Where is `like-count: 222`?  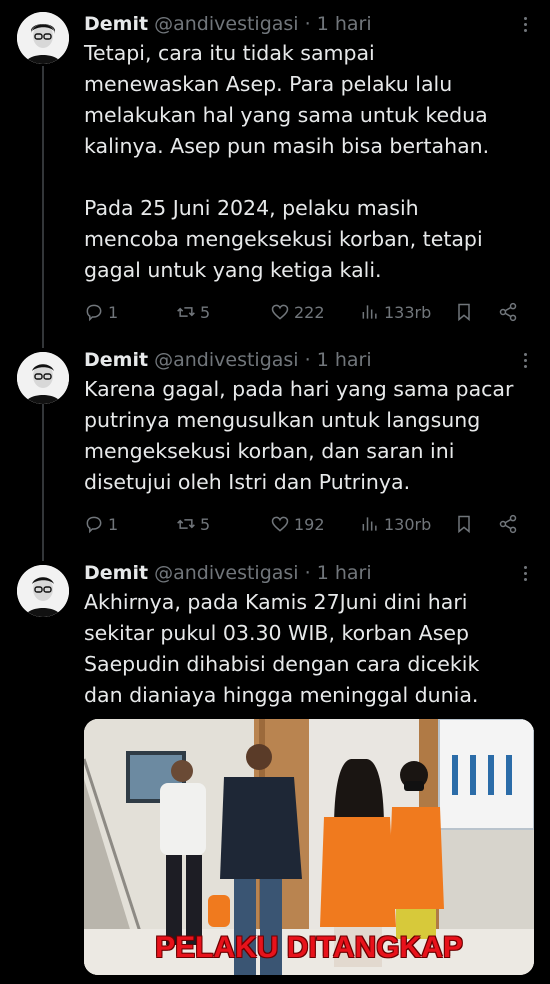 like-count: 222 is located at coordinates (309, 312).